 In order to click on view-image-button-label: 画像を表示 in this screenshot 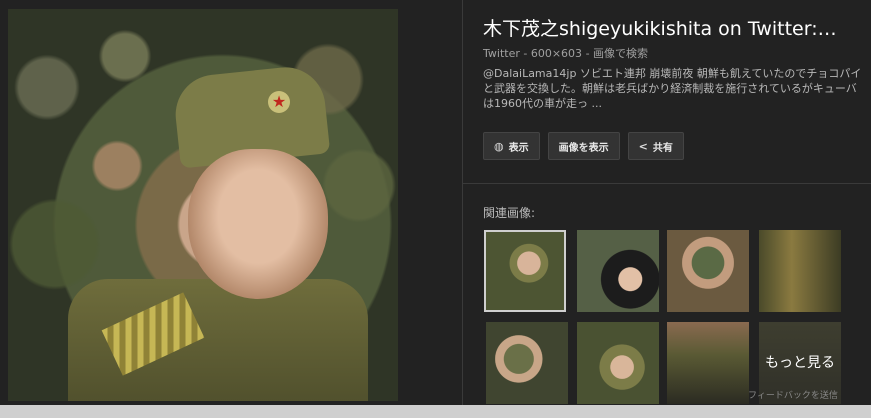, I will do `click(583, 148)`.